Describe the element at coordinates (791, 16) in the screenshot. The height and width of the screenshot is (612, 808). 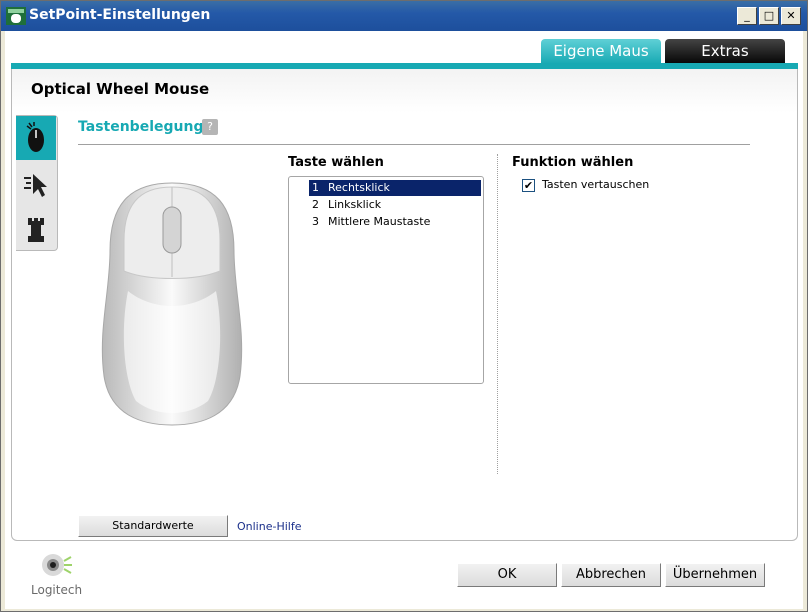
I see `close-button: ✕` at that location.